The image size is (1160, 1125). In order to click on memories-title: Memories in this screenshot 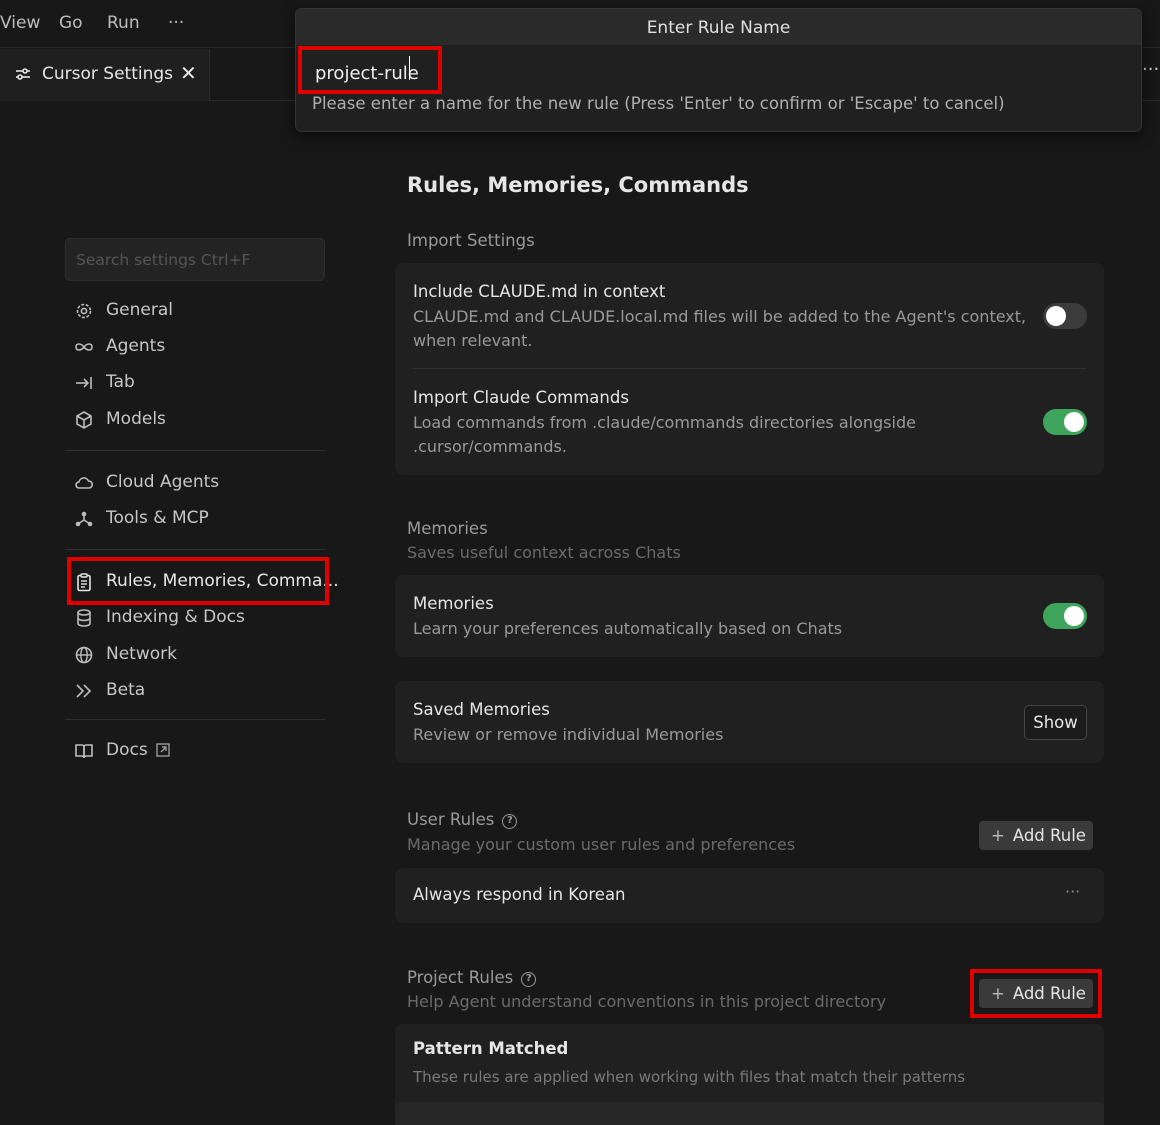, I will do `click(453, 603)`.